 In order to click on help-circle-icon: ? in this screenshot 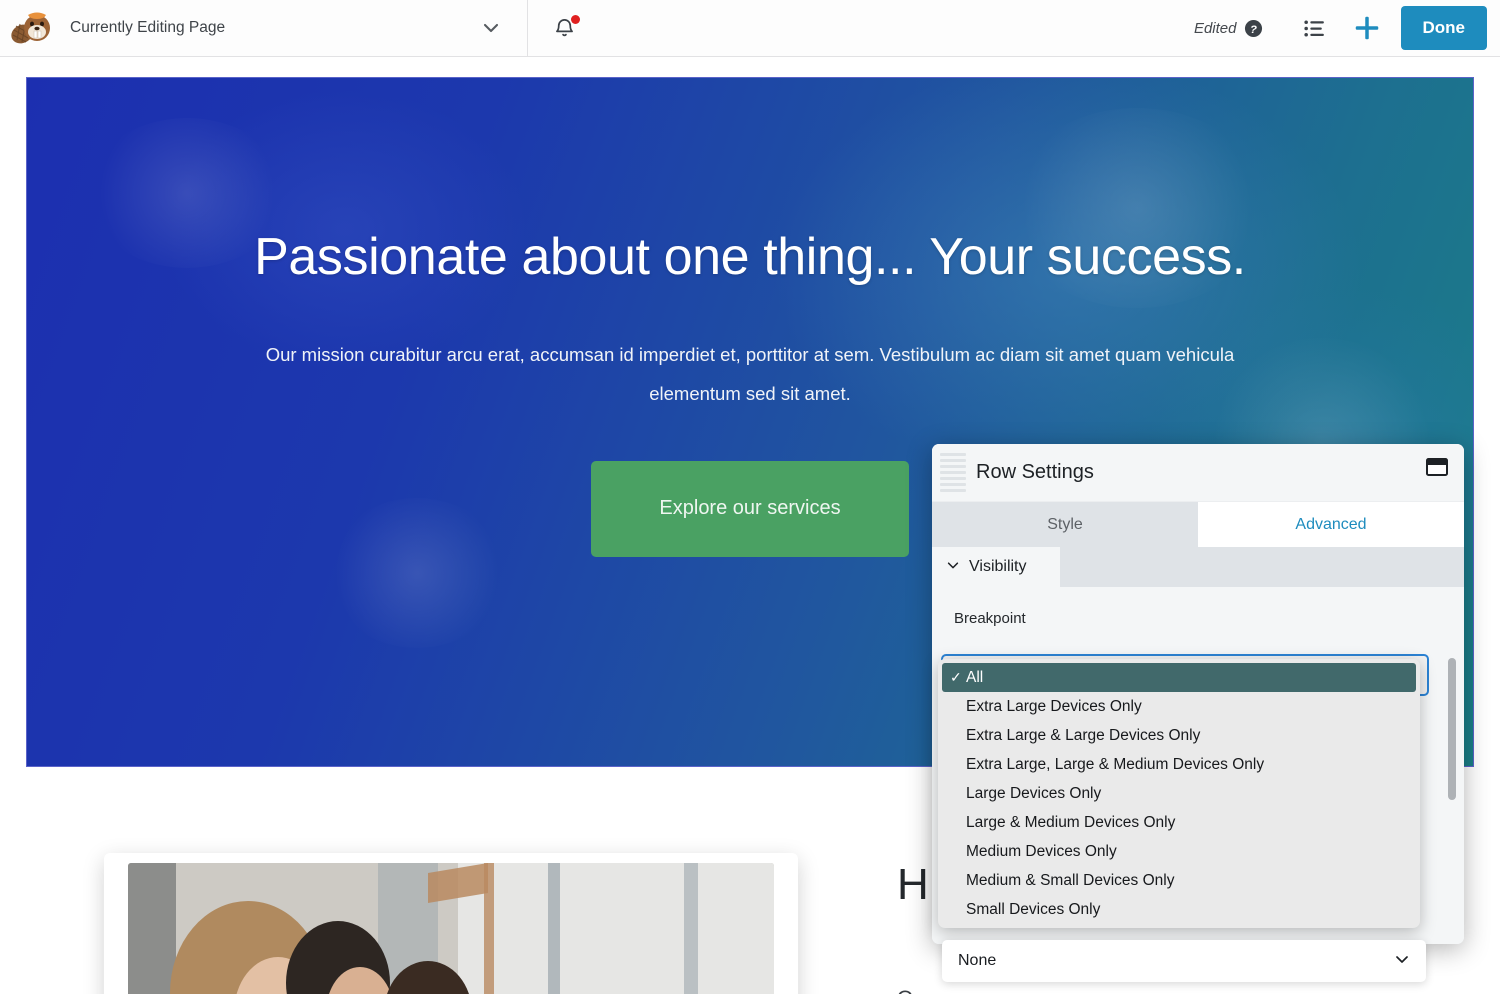, I will do `click(1253, 28)`.